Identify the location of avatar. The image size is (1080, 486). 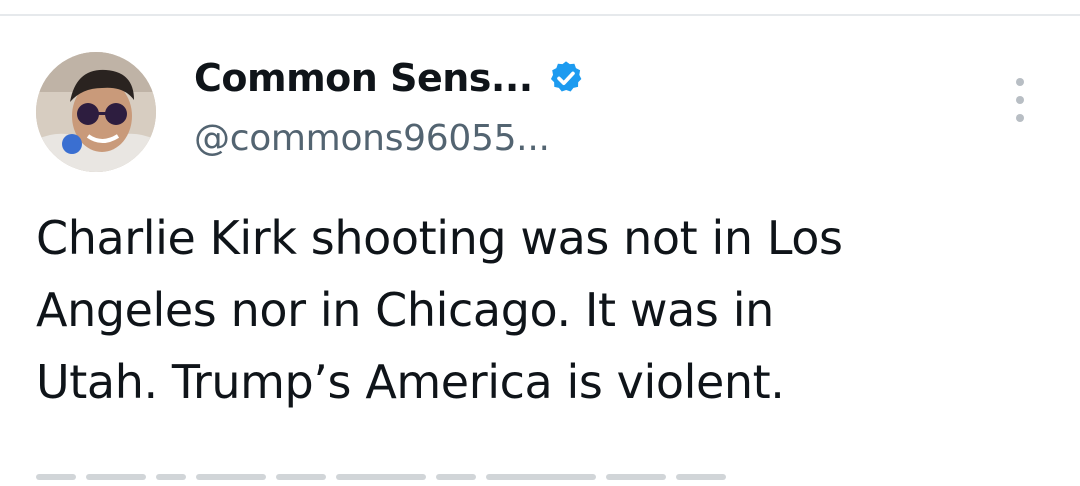
(96, 112).